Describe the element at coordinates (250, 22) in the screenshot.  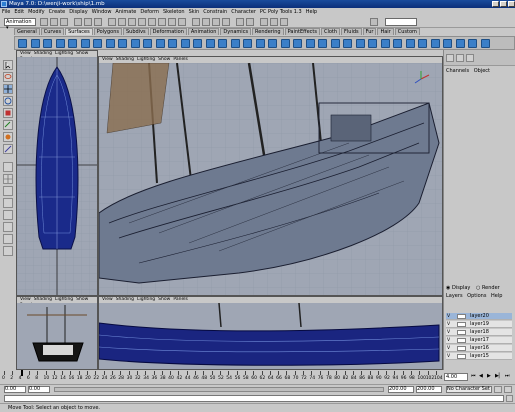
I see `construction-history-icon` at that location.